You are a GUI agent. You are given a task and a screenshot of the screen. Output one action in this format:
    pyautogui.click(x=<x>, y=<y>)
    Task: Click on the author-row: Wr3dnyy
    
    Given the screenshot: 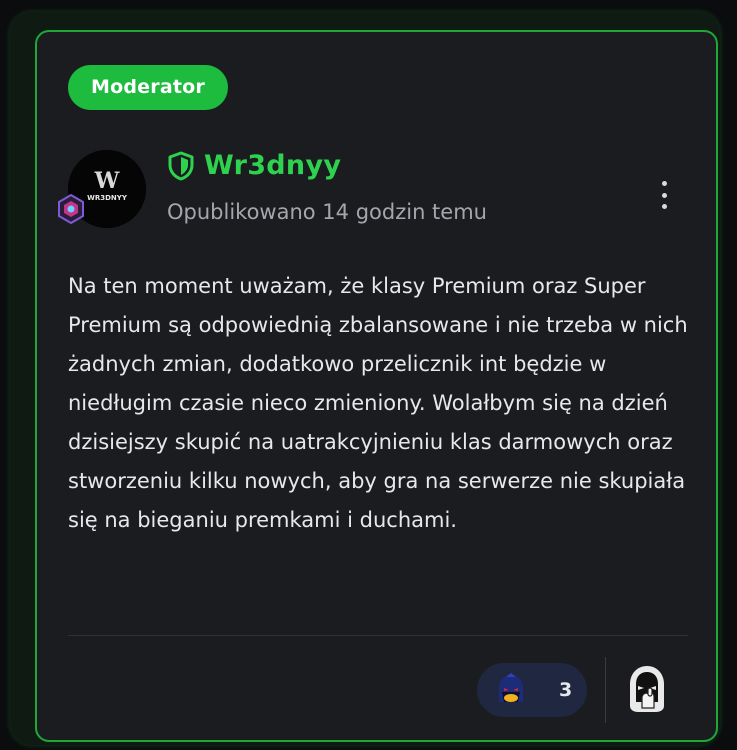 What is the action you would take?
    pyautogui.click(x=254, y=165)
    